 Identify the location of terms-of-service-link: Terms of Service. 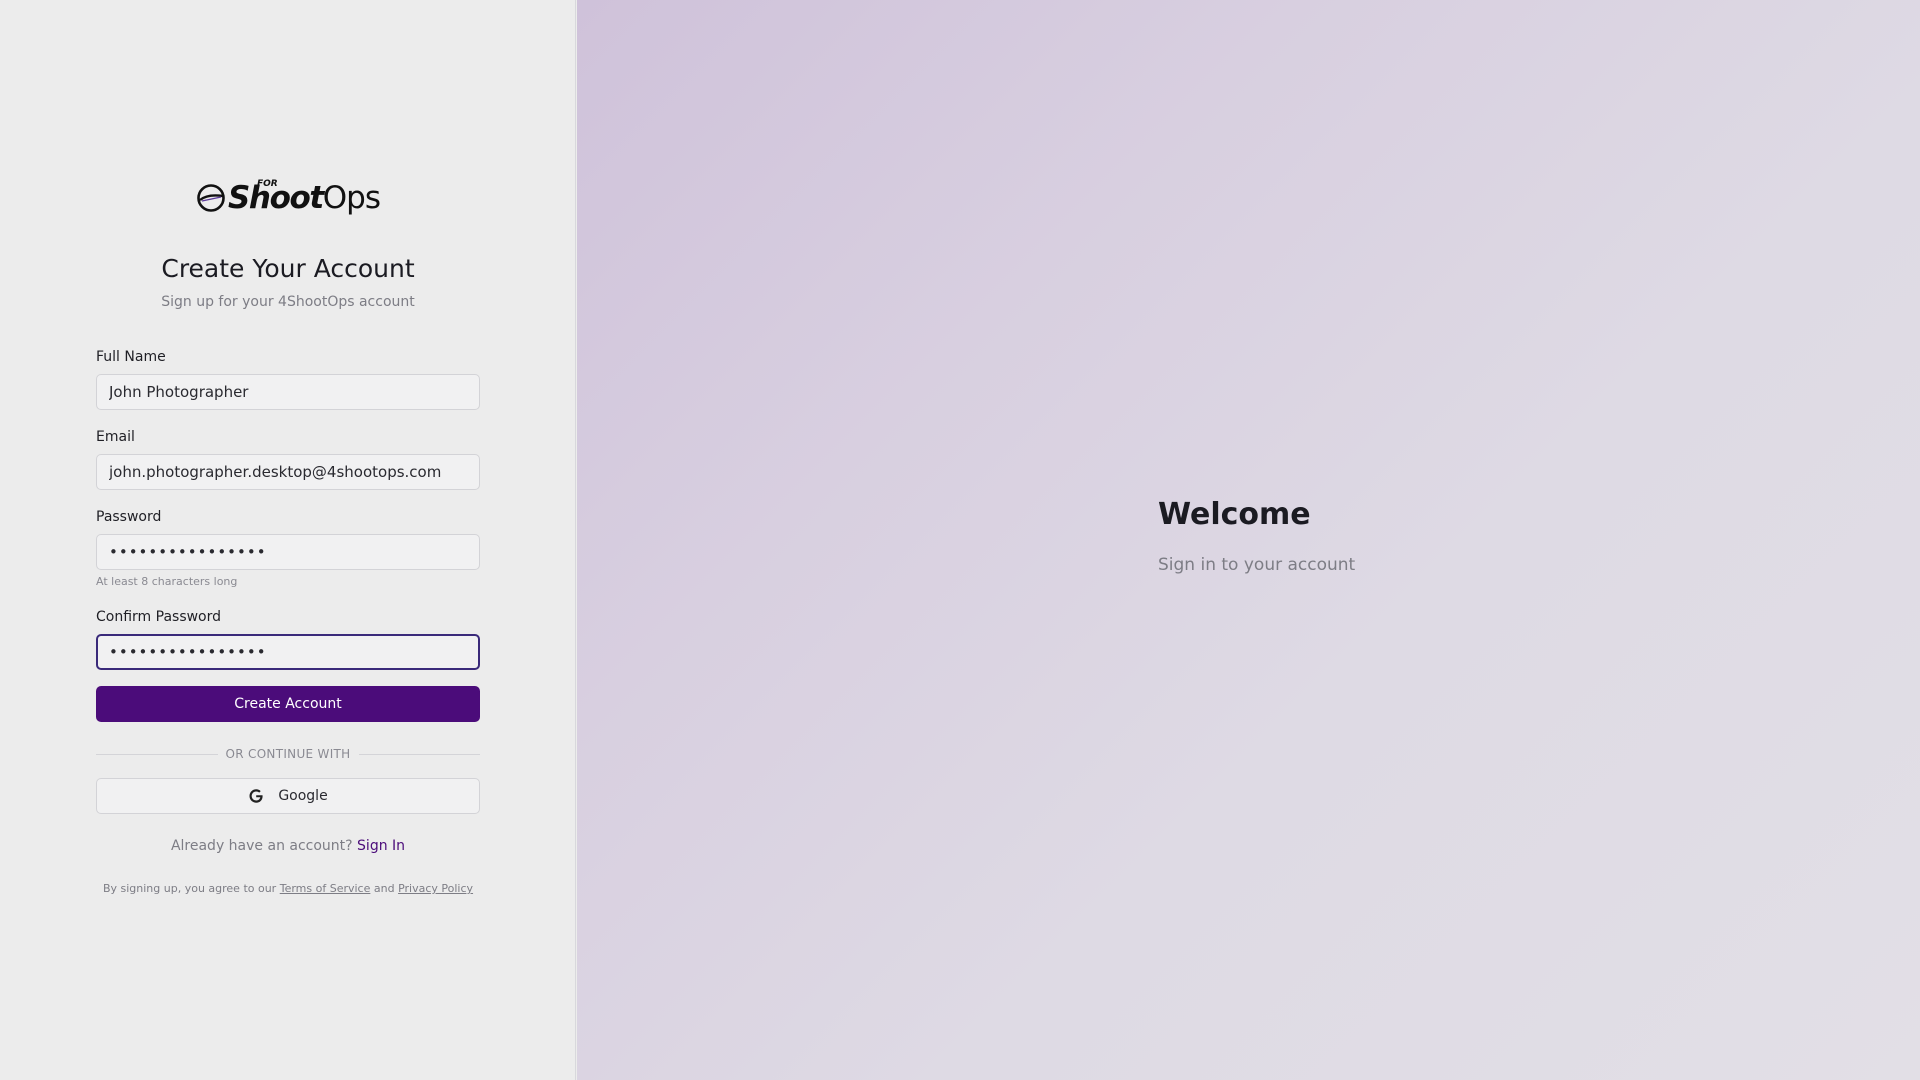
(325, 888).